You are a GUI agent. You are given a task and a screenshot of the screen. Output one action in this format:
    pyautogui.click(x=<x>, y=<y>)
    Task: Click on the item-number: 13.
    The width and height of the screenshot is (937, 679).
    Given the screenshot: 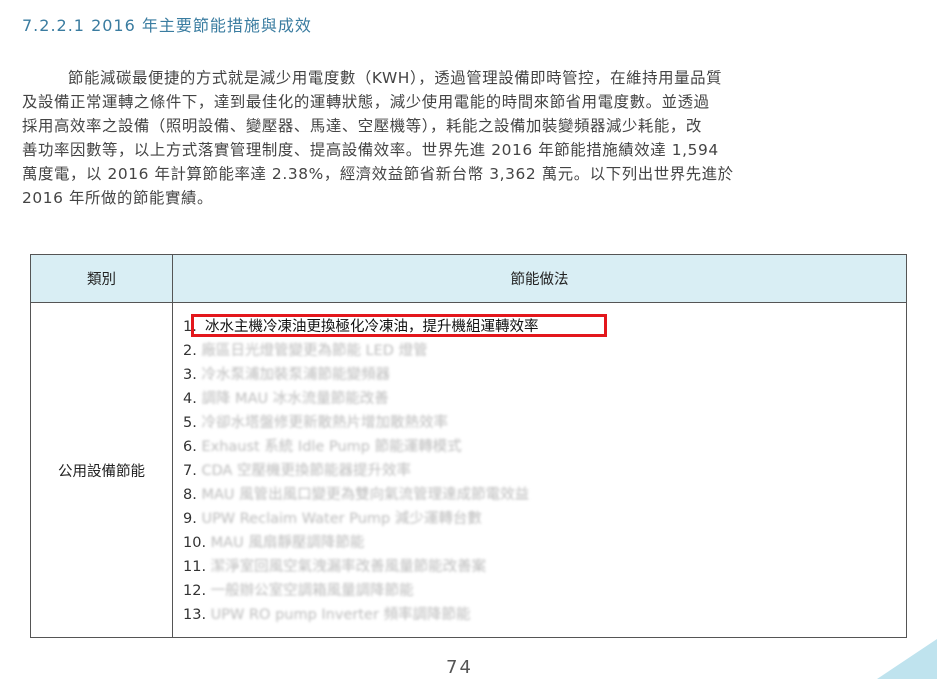 What is the action you would take?
    pyautogui.click(x=195, y=615)
    